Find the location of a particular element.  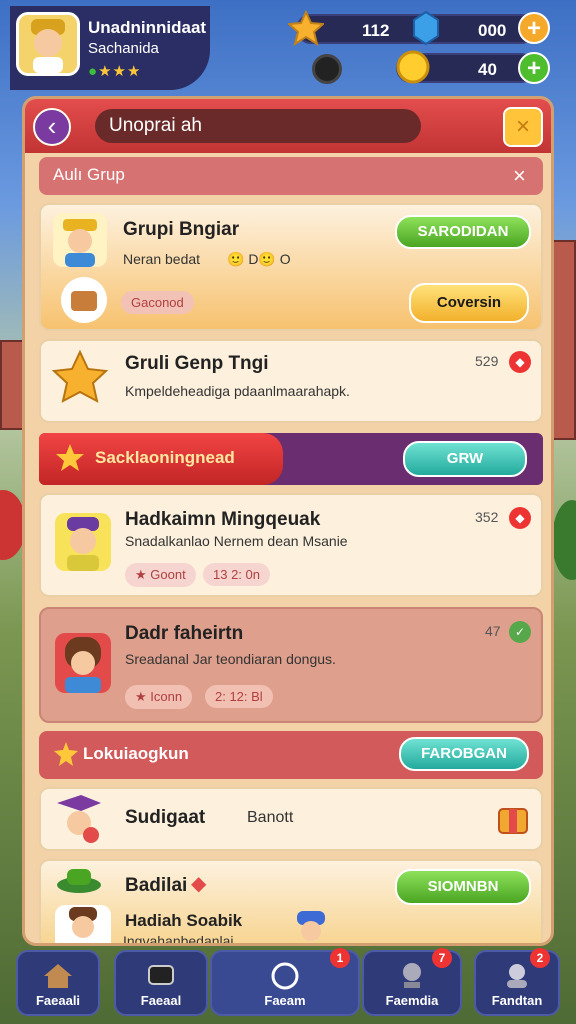

banner-title: Lokuiaogkun is located at coordinates (136, 753).